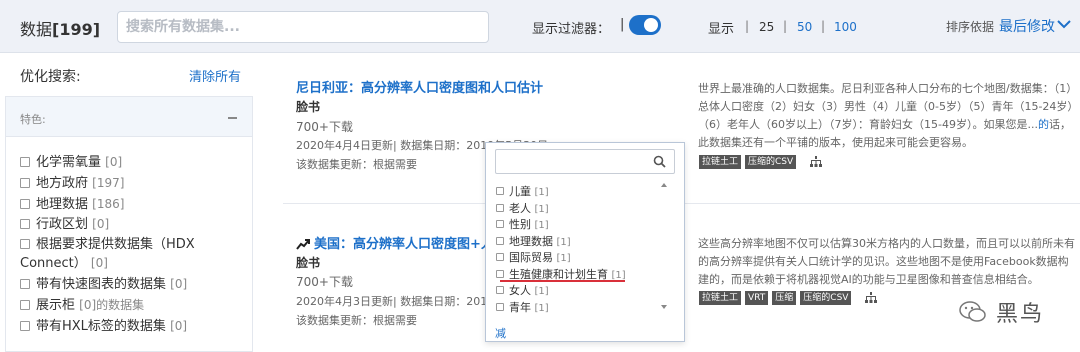 This screenshot has width=1080, height=352. Describe the element at coordinates (533, 257) in the screenshot. I see `popup-option: 国际贸易 [1]` at that location.